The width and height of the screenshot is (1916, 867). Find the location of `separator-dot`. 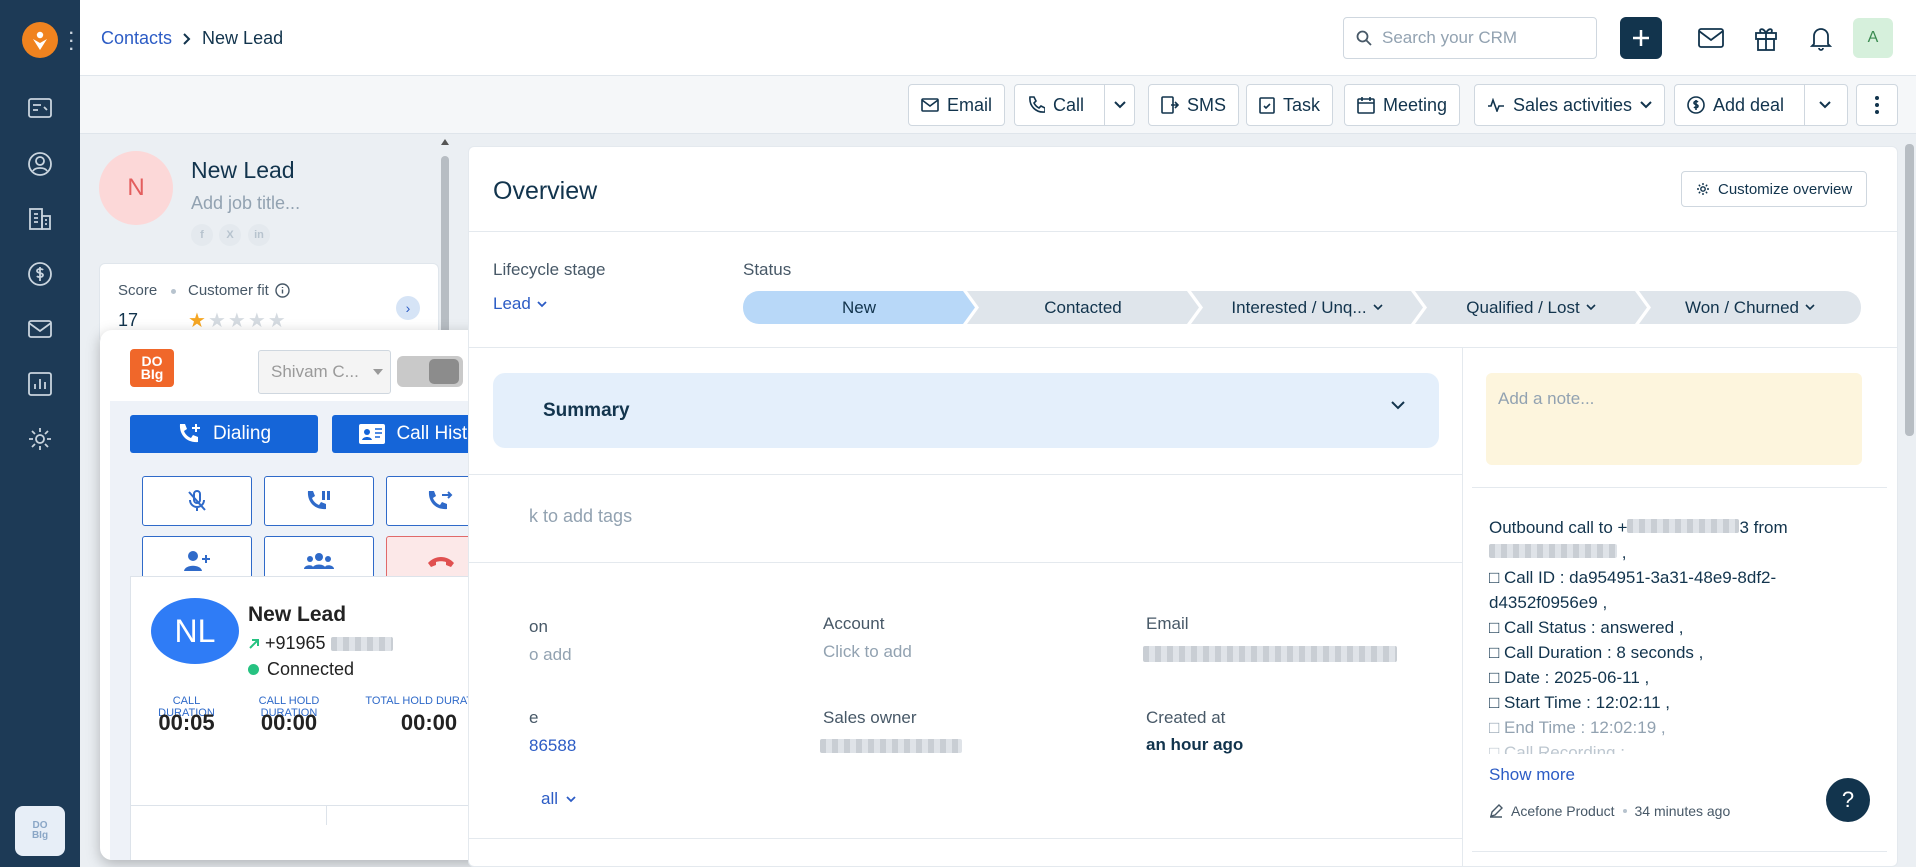

separator-dot is located at coordinates (1624, 811).